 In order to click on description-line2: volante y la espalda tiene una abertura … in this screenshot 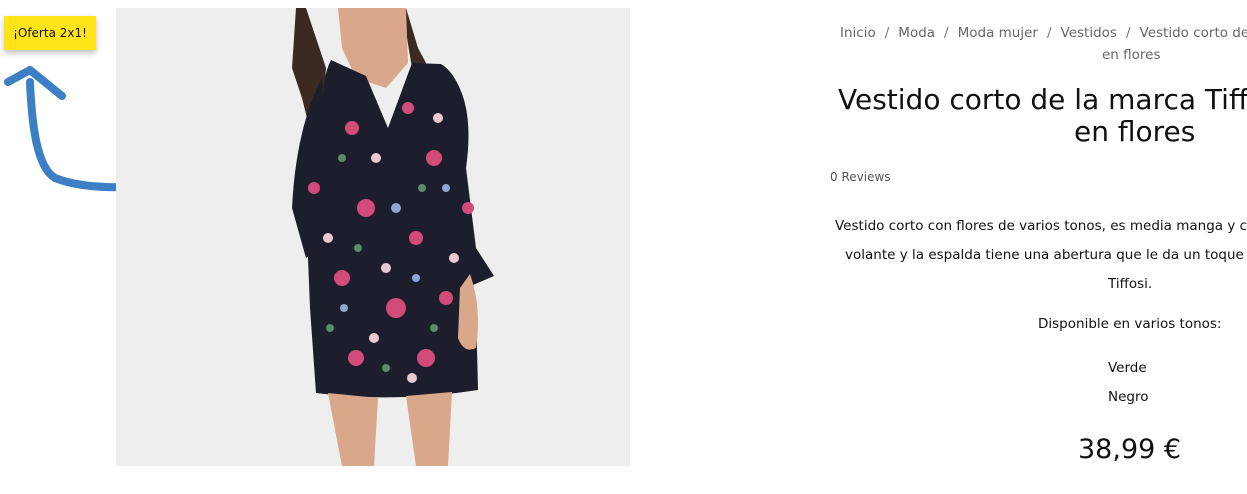, I will do `click(1046, 255)`.